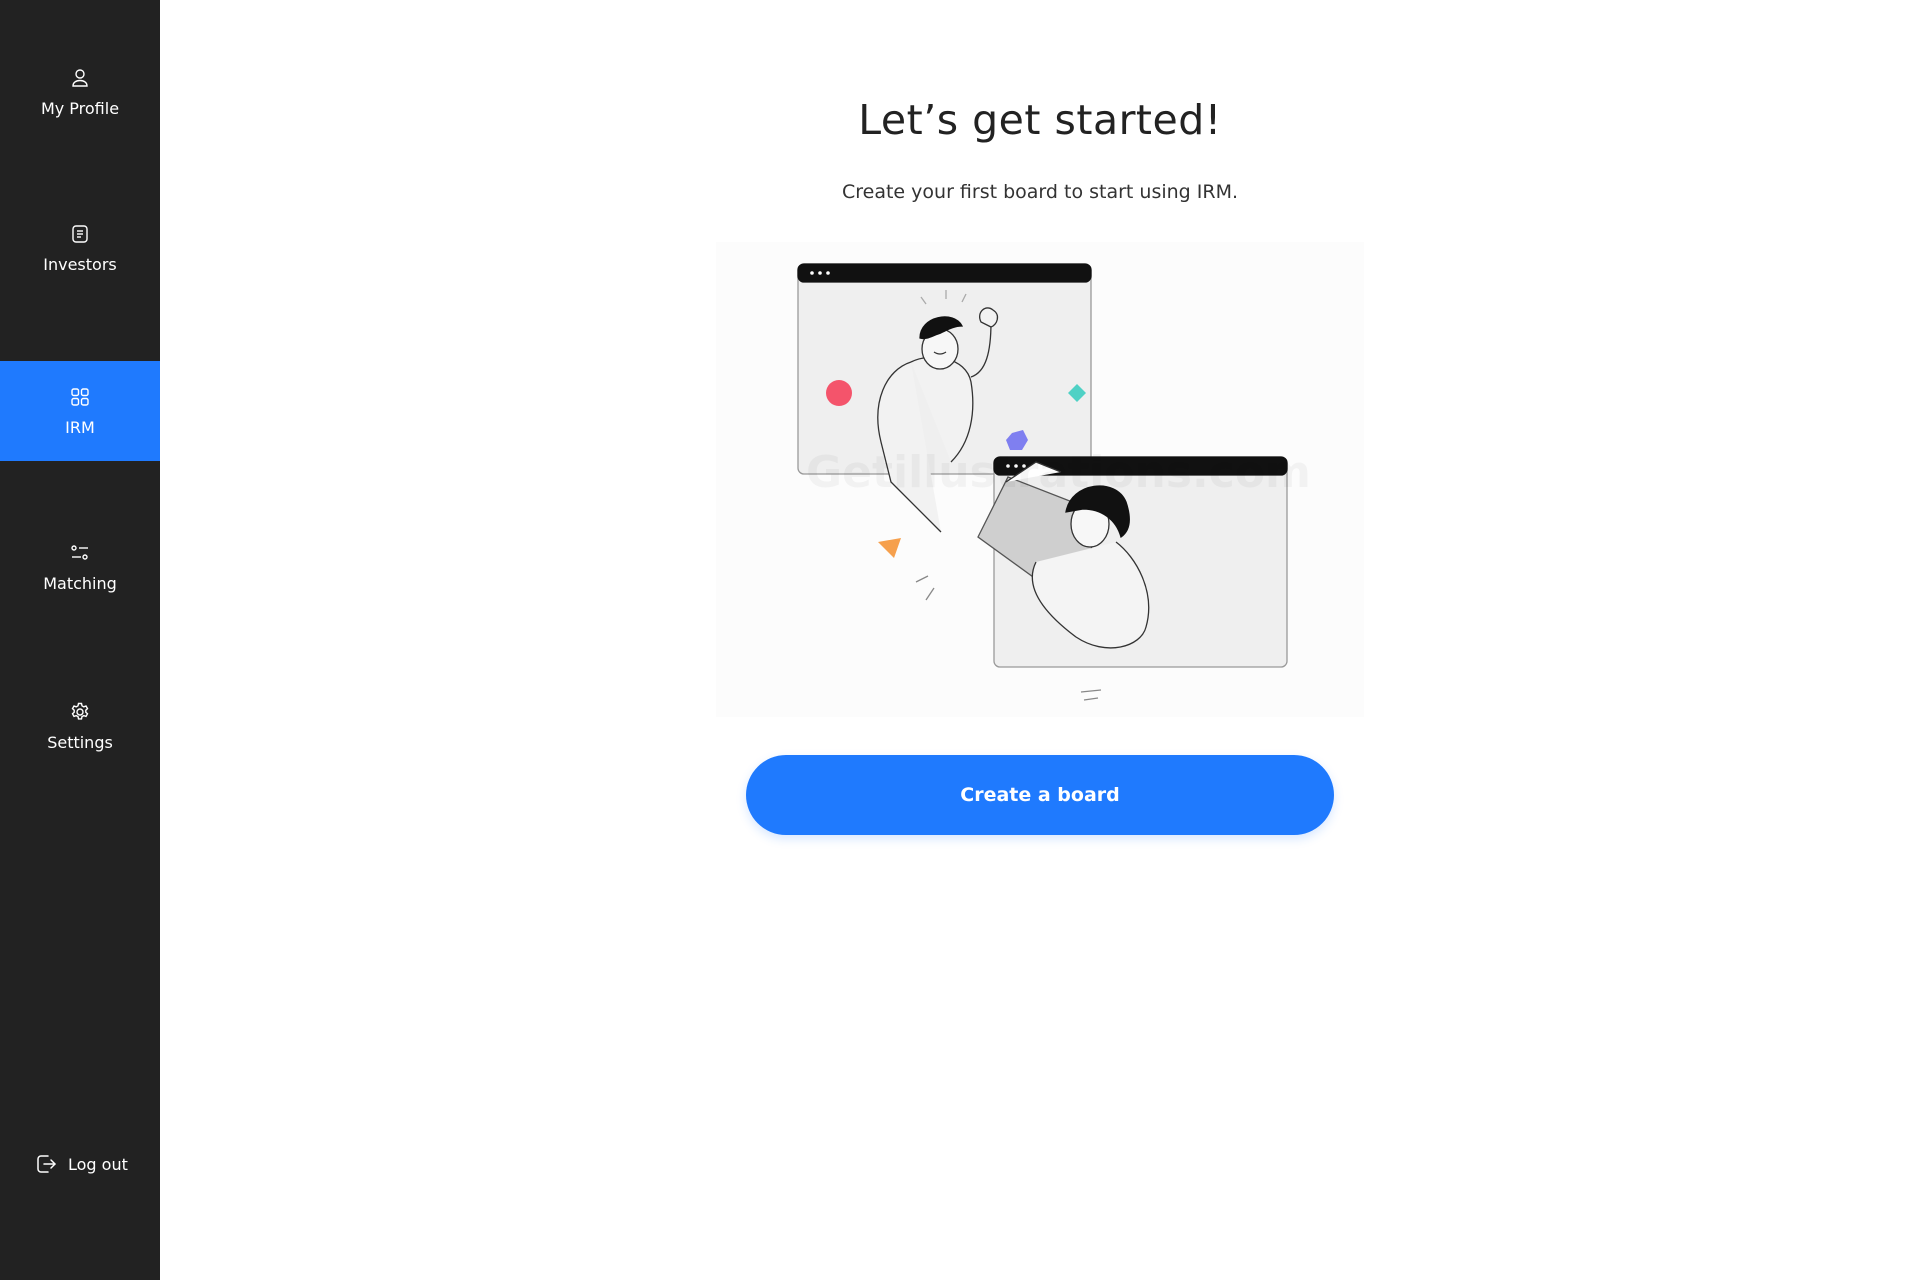  Describe the element at coordinates (80, 248) in the screenshot. I see `sidebar-item-investors: Investors` at that location.